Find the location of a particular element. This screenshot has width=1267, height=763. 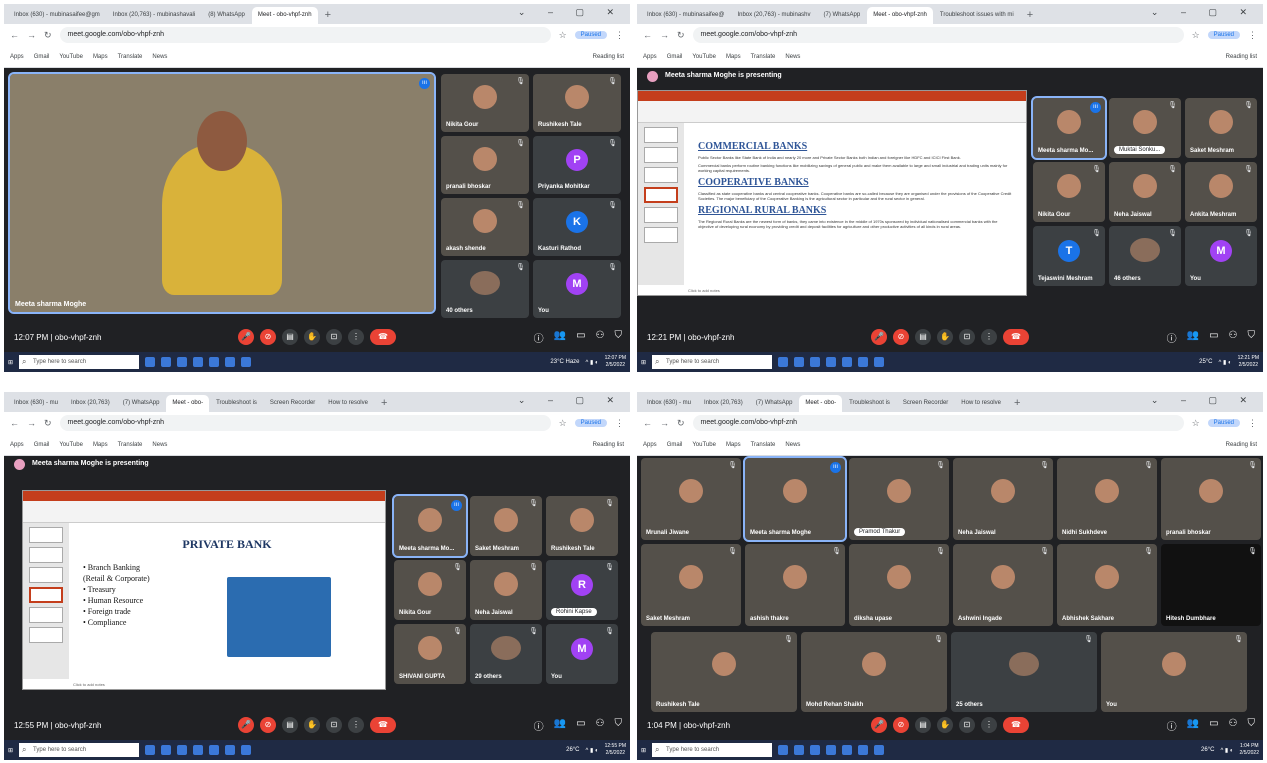

browser-tab: Inbox (630) - mubinasaifee@gm is located at coordinates (57, 15).